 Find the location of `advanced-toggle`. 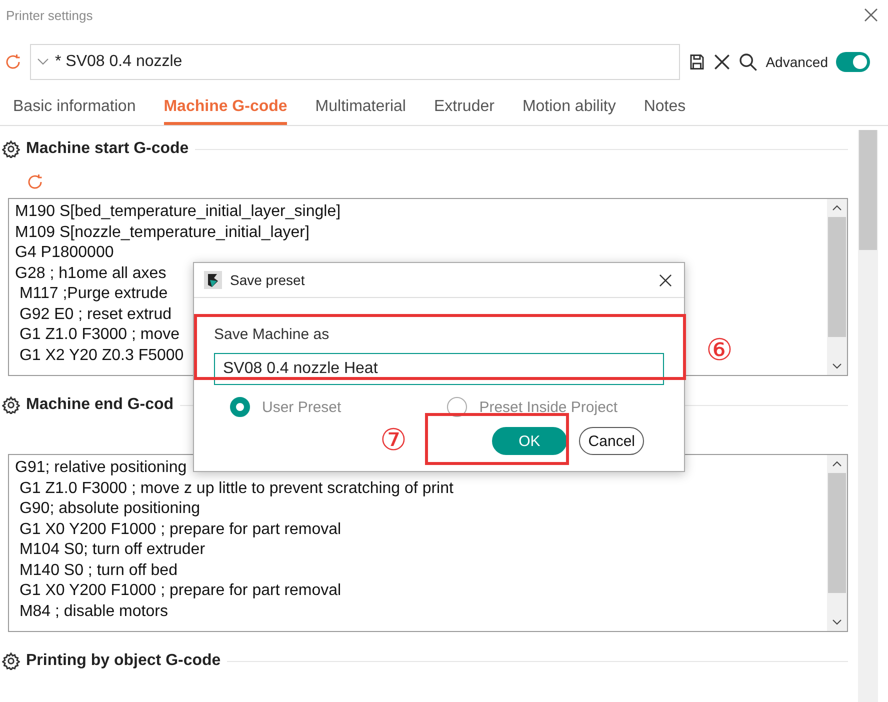

advanced-toggle is located at coordinates (853, 62).